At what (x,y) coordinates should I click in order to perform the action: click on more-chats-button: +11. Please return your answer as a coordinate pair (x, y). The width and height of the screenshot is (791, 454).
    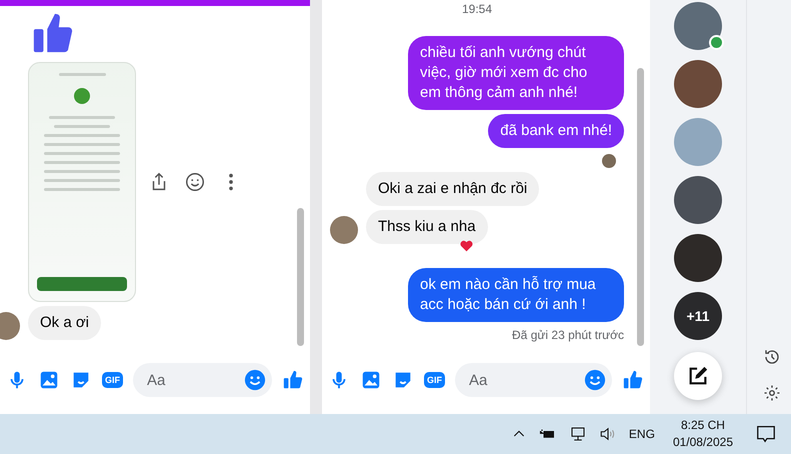
    Looking at the image, I should click on (698, 316).